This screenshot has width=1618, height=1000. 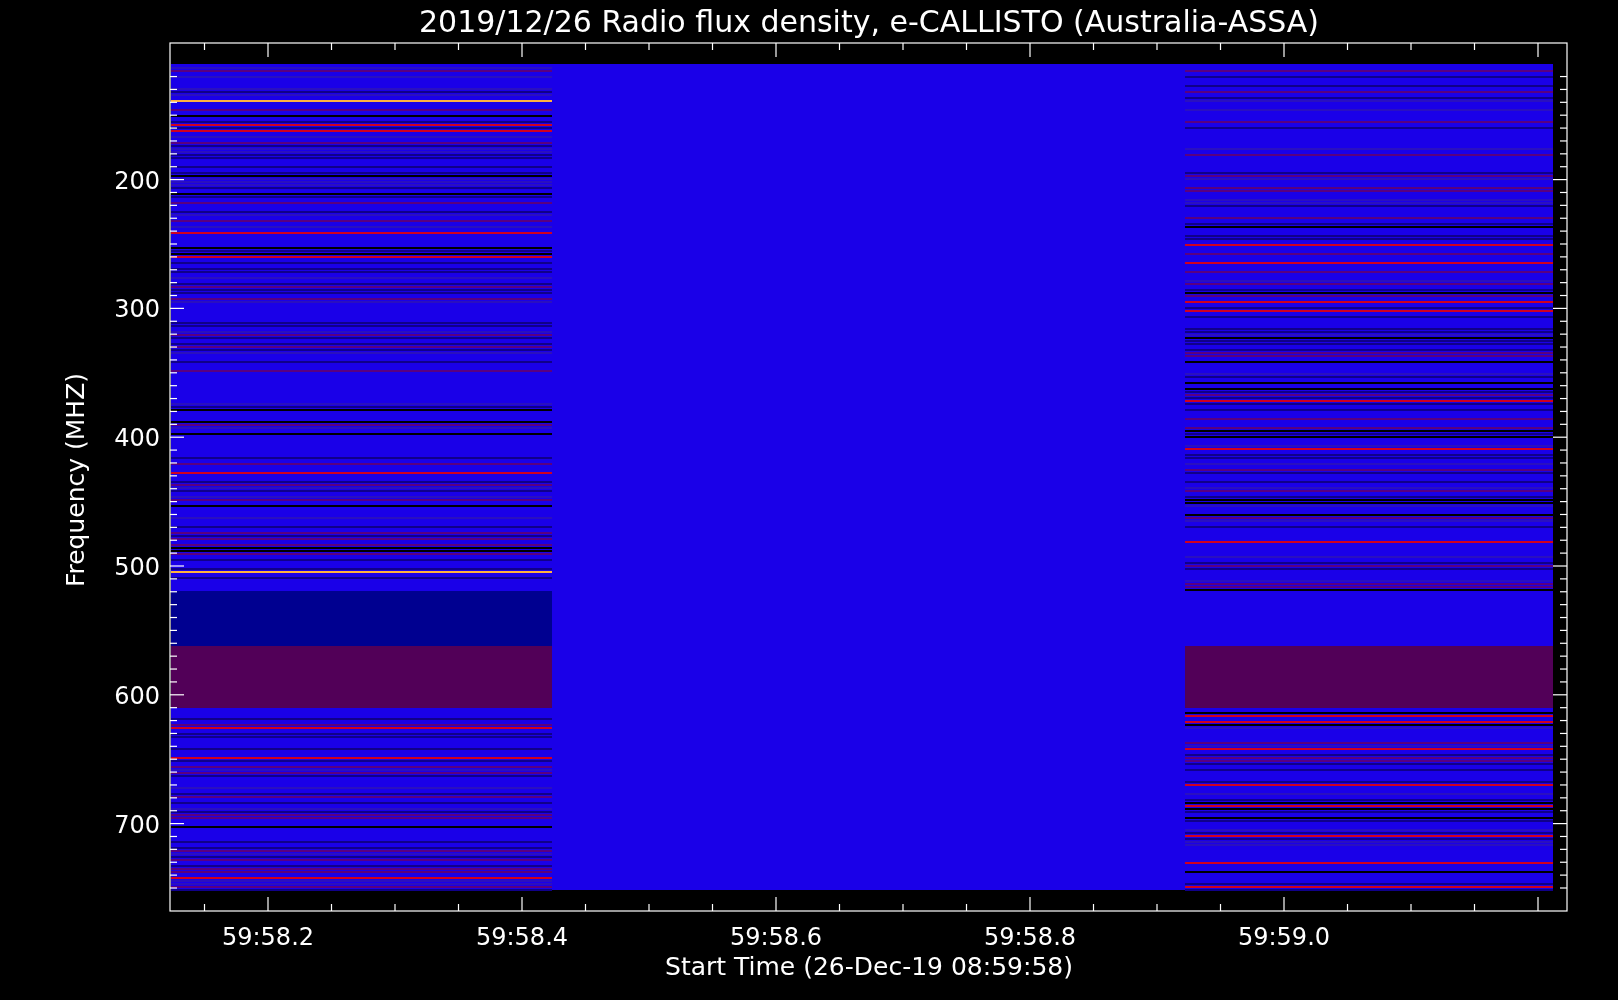 I want to click on axis-tick-label: 59:58.8, so click(x=1030, y=937).